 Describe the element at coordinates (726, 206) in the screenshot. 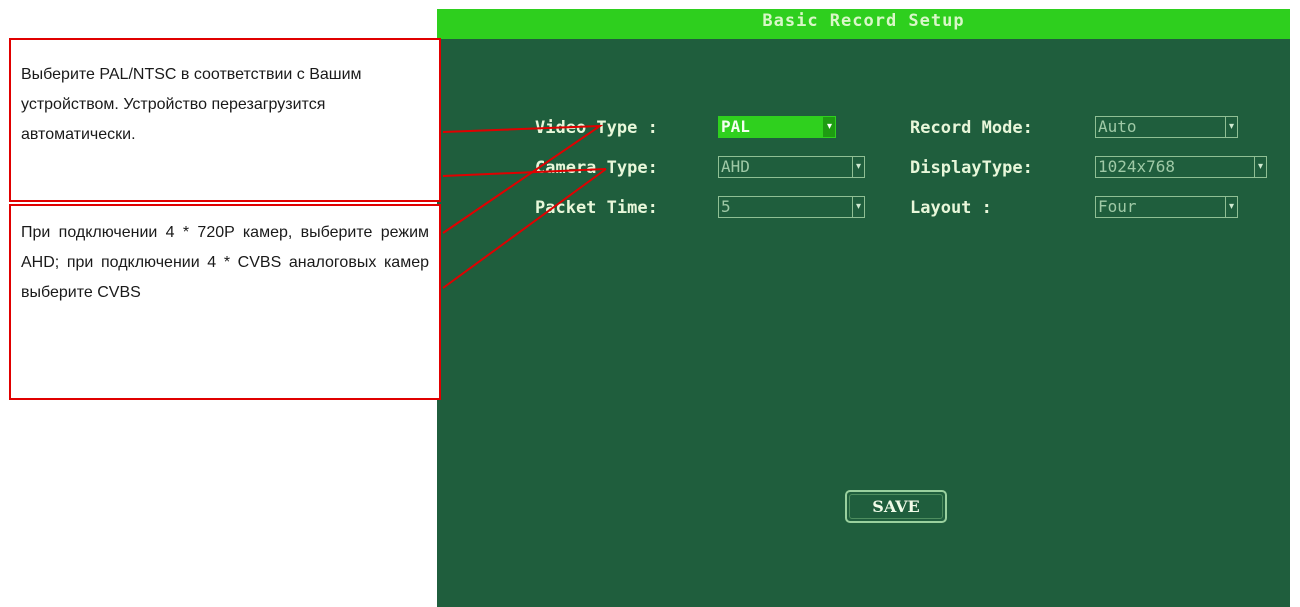

I see `packet-time-value: 5` at that location.